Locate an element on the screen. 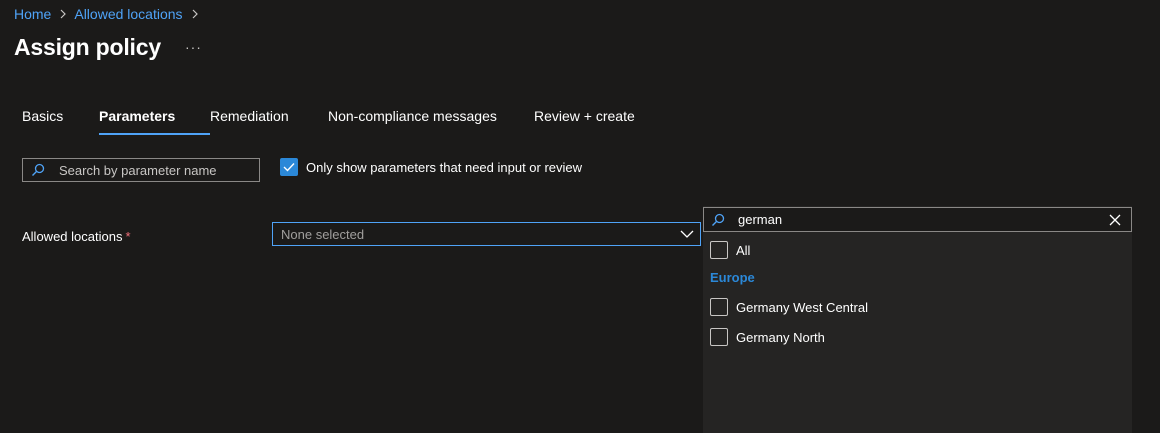 The height and width of the screenshot is (433, 1160). option-germany-north: Germany North is located at coordinates (767, 337).